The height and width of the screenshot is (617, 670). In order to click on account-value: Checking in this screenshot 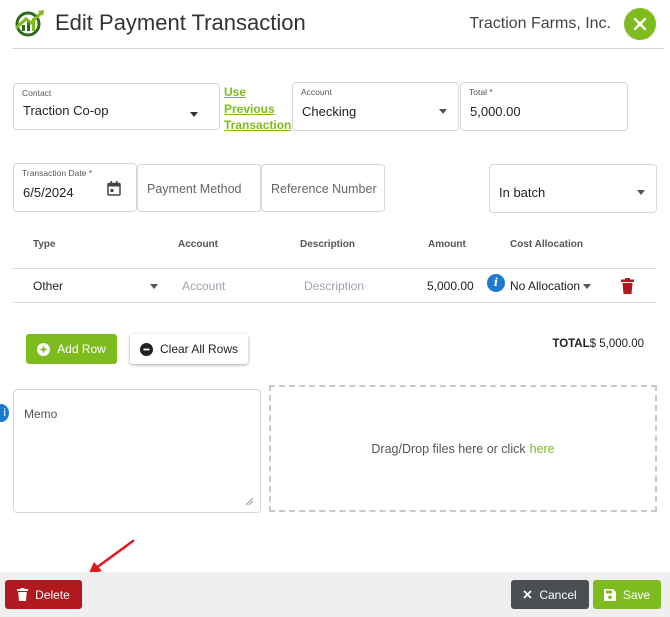, I will do `click(329, 111)`.